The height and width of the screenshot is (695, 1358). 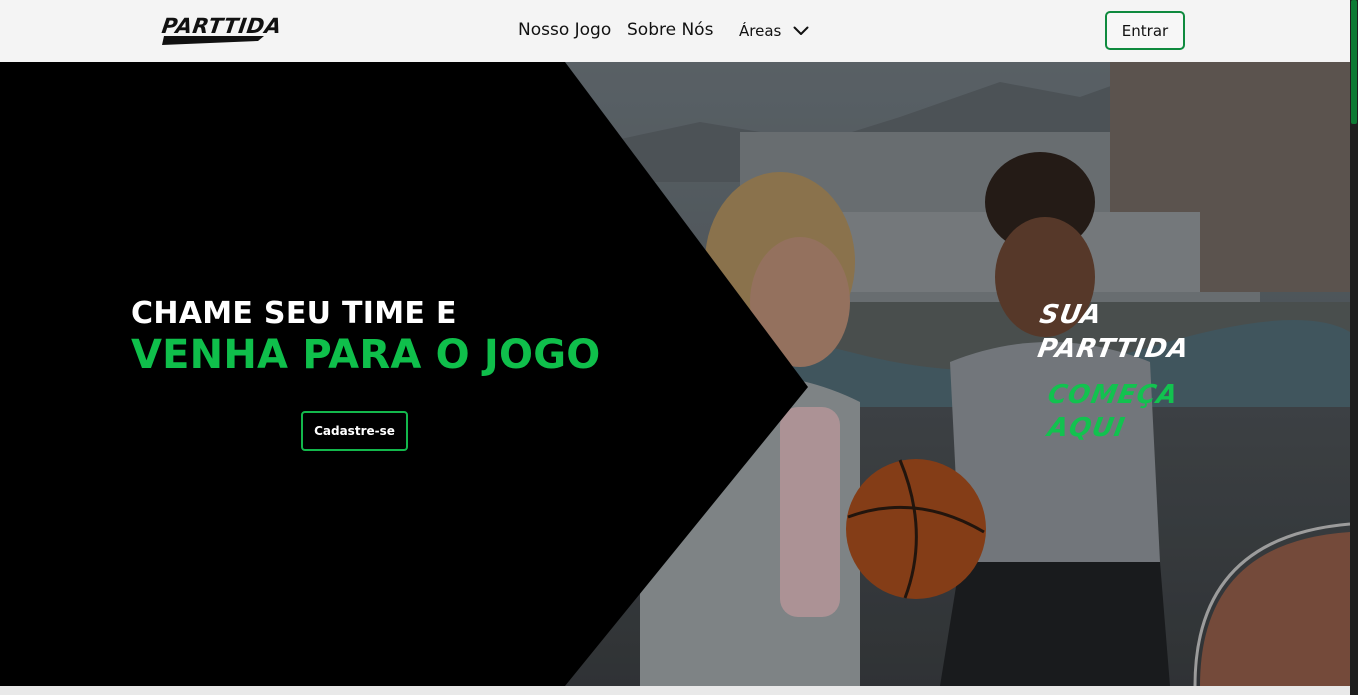 I want to click on nav-areas-label: Áreas, so click(x=760, y=31).